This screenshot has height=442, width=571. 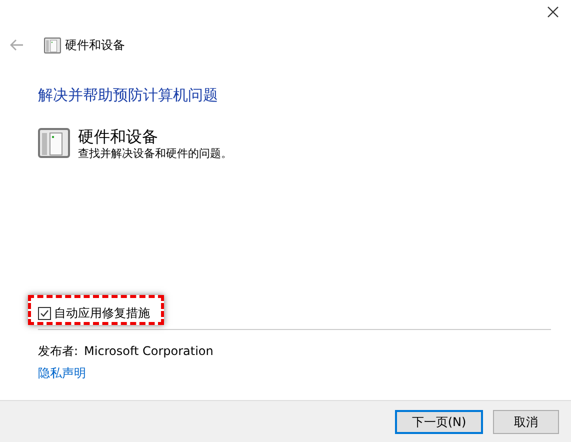 What do you see at coordinates (62, 373) in the screenshot?
I see `privacy-link: 隐私声明` at bounding box center [62, 373].